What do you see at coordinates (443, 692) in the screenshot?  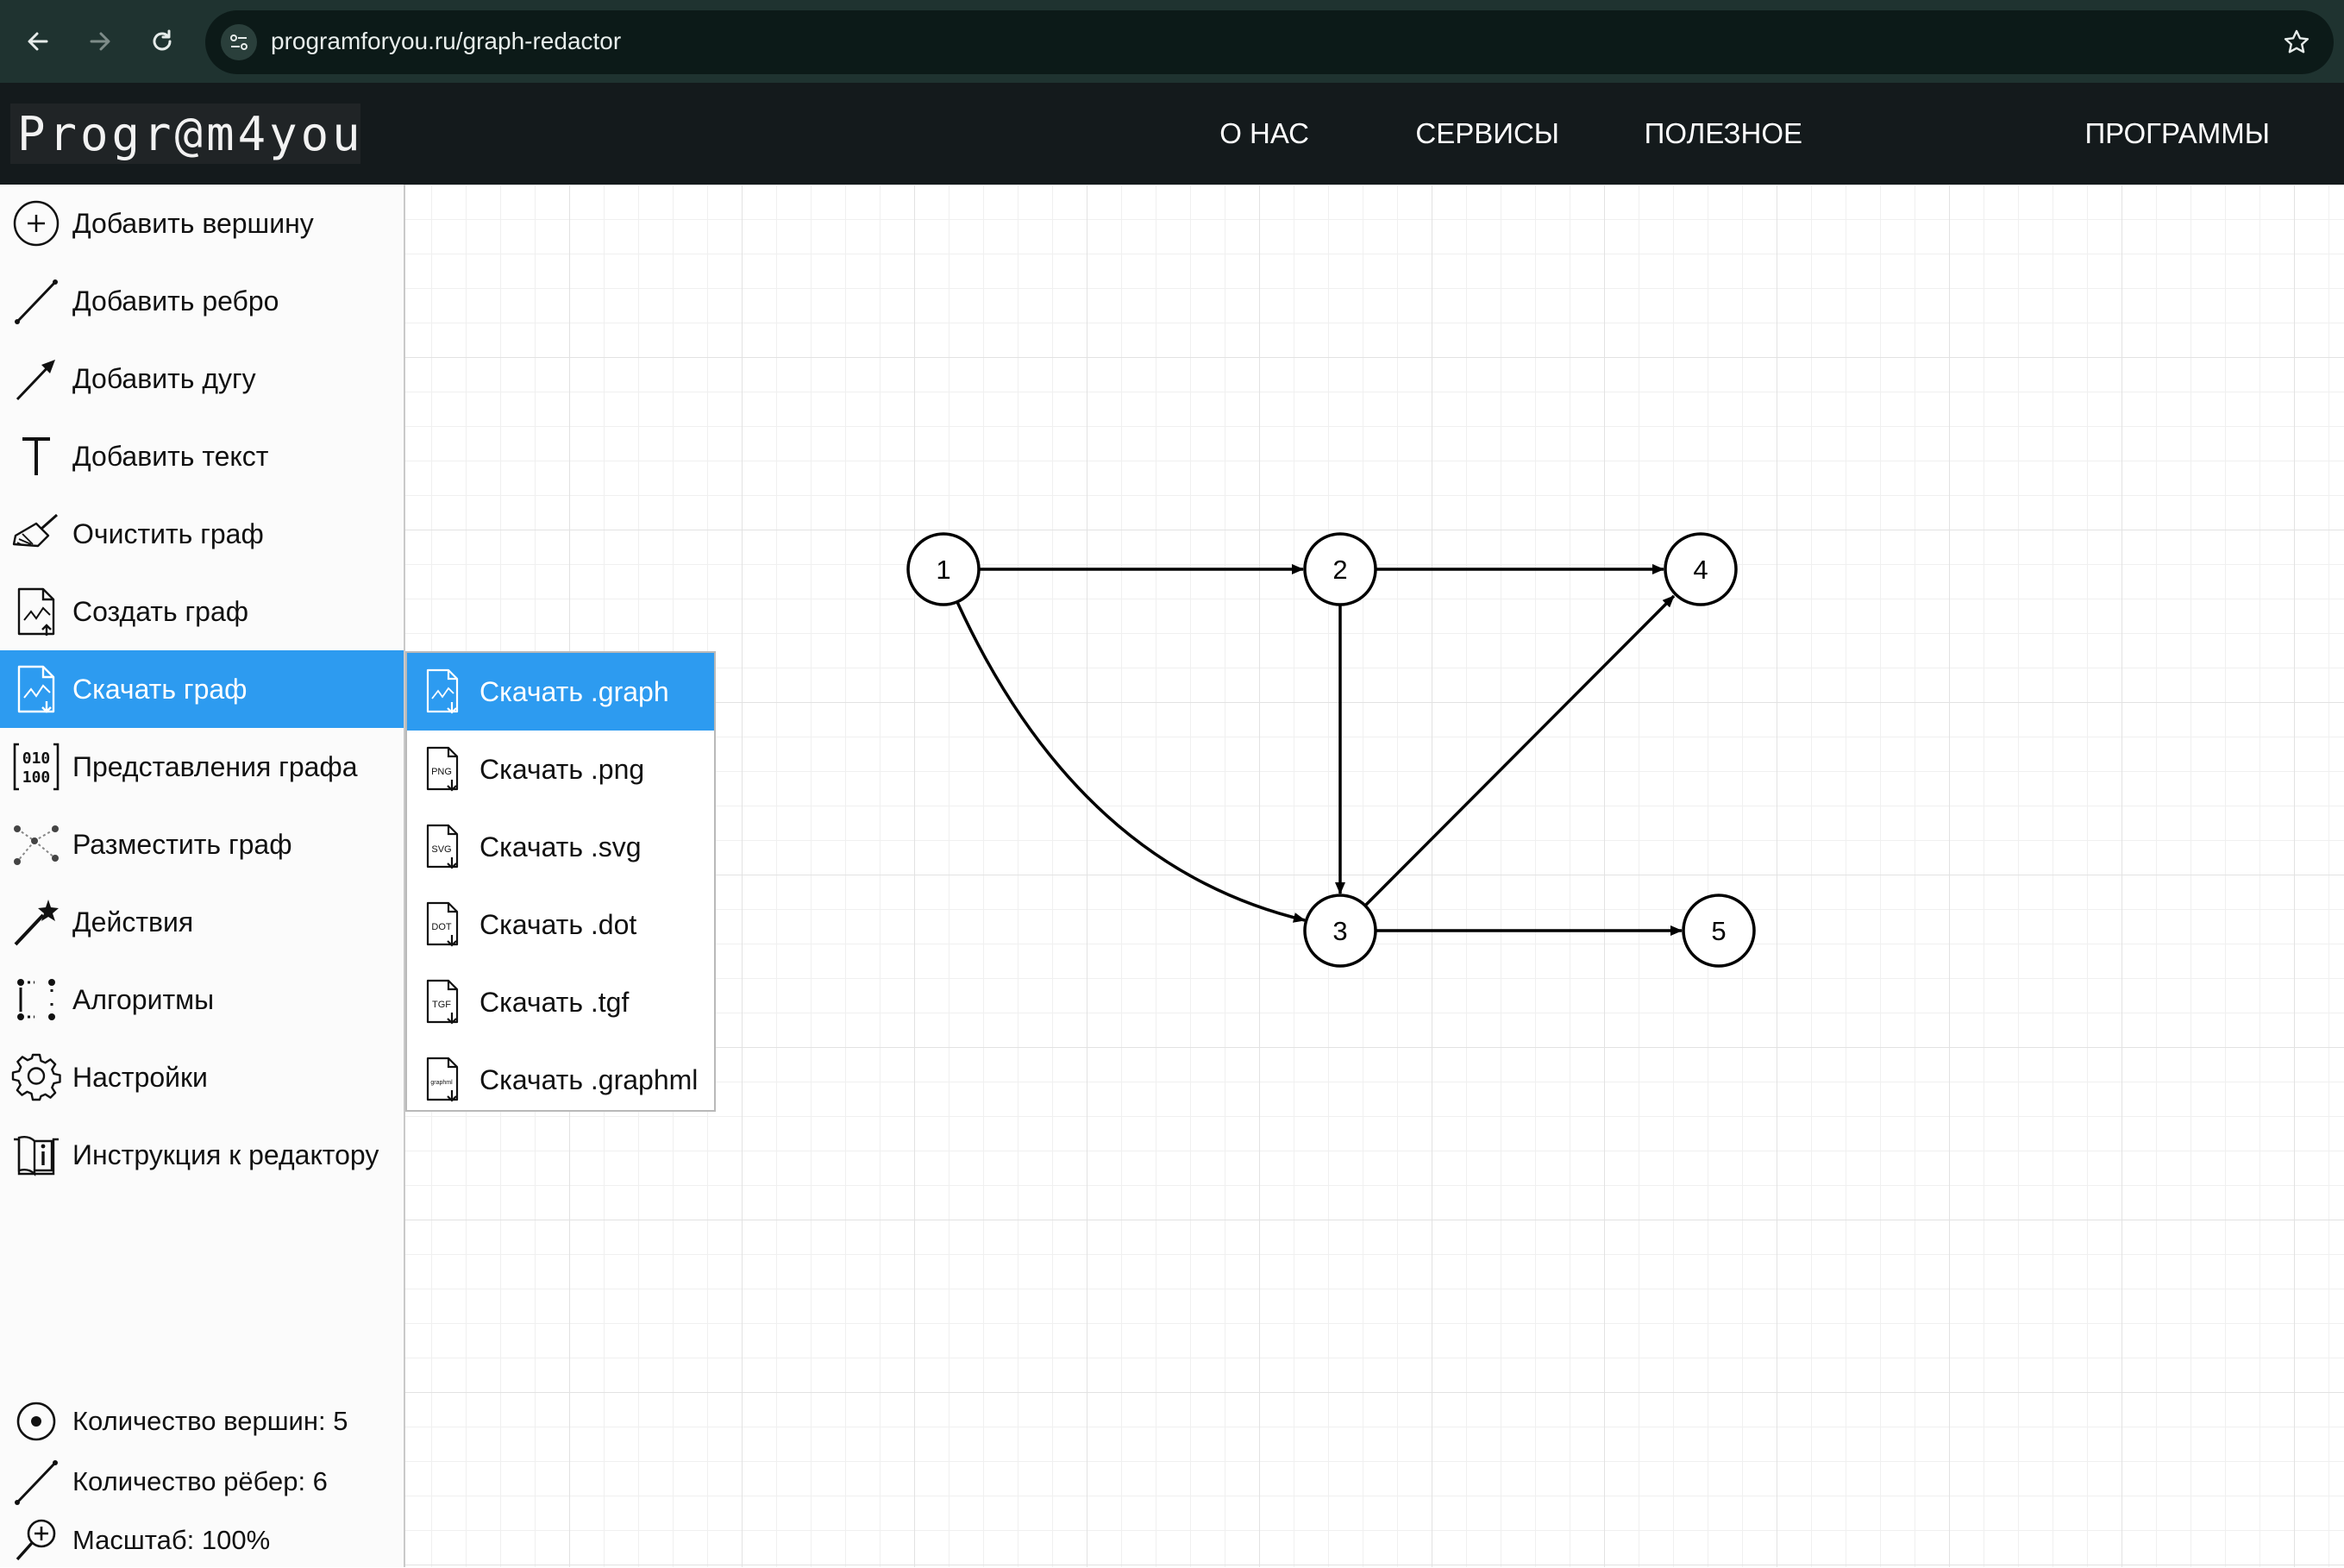 I see `download-graph-file-icon` at bounding box center [443, 692].